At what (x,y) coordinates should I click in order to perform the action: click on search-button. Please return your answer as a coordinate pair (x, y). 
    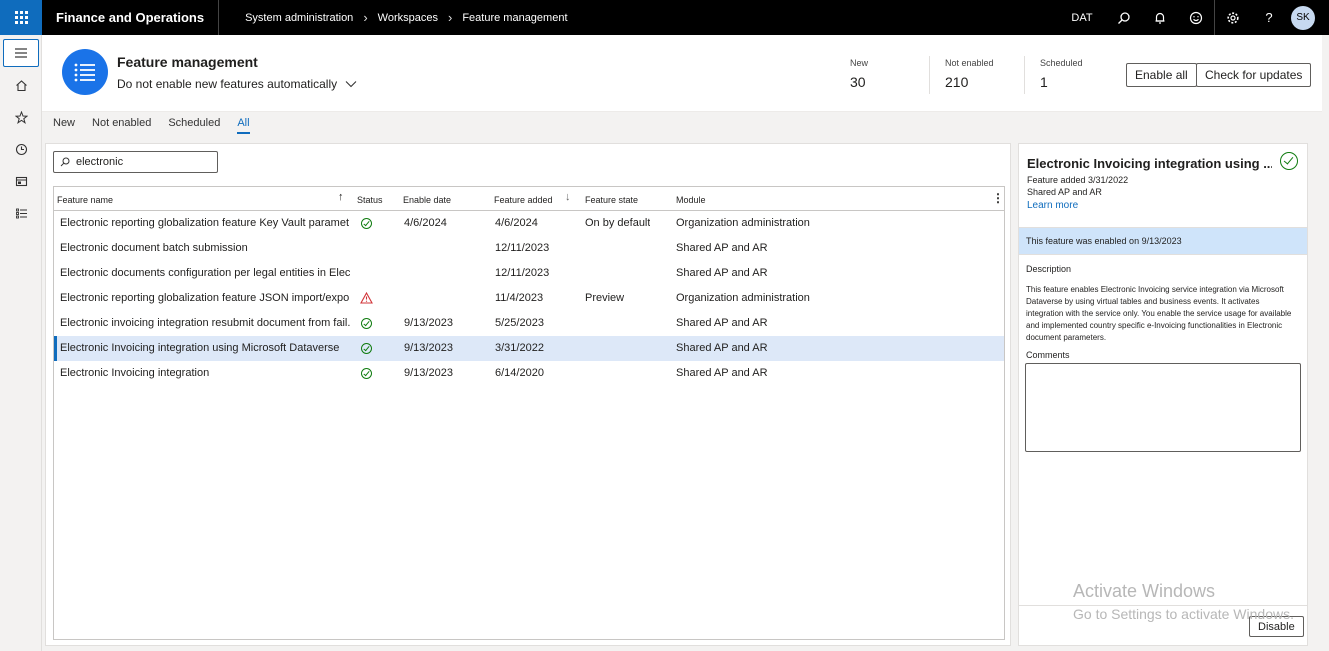
    Looking at the image, I should click on (1124, 17).